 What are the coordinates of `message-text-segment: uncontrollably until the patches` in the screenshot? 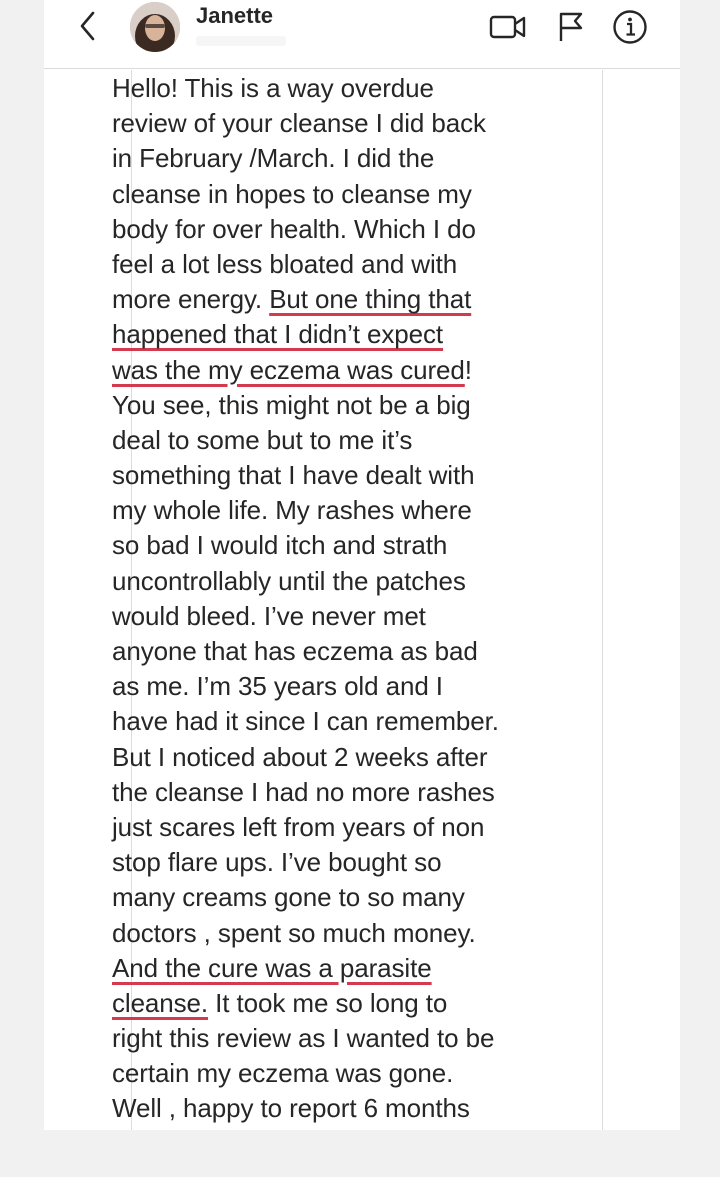 It's located at (289, 580).